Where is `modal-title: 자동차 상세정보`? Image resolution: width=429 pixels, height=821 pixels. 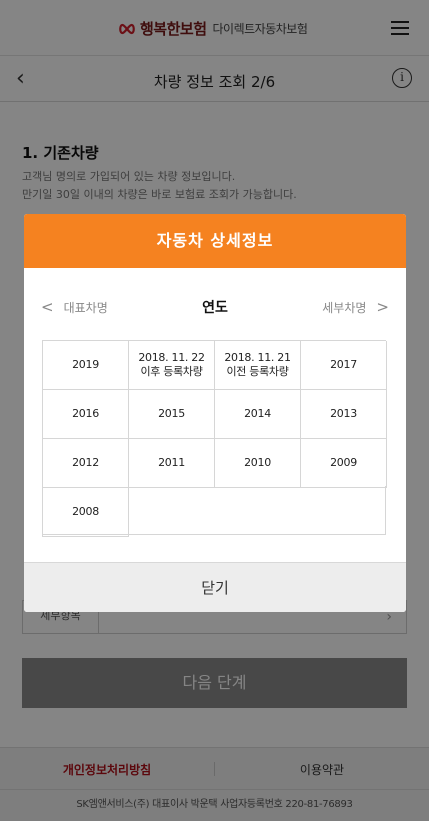 modal-title: 자동차 상세정보 is located at coordinates (215, 241).